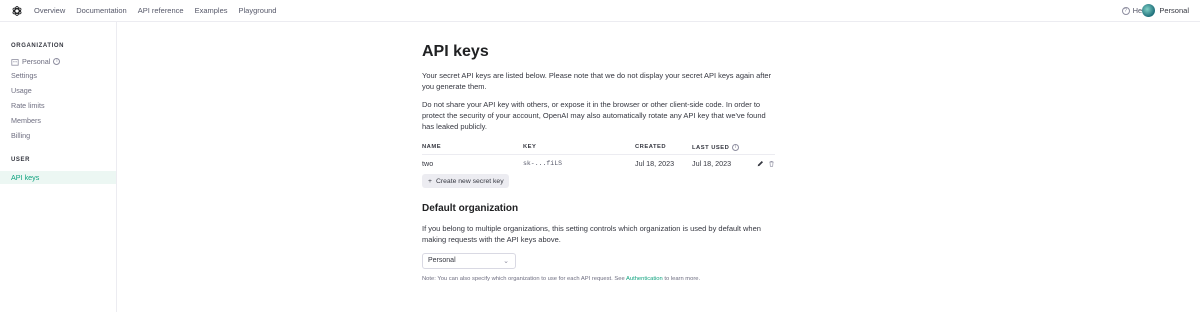 This screenshot has width=1200, height=312. Describe the element at coordinates (469, 261) in the screenshot. I see `default-org-select: Personal ⌄` at that location.